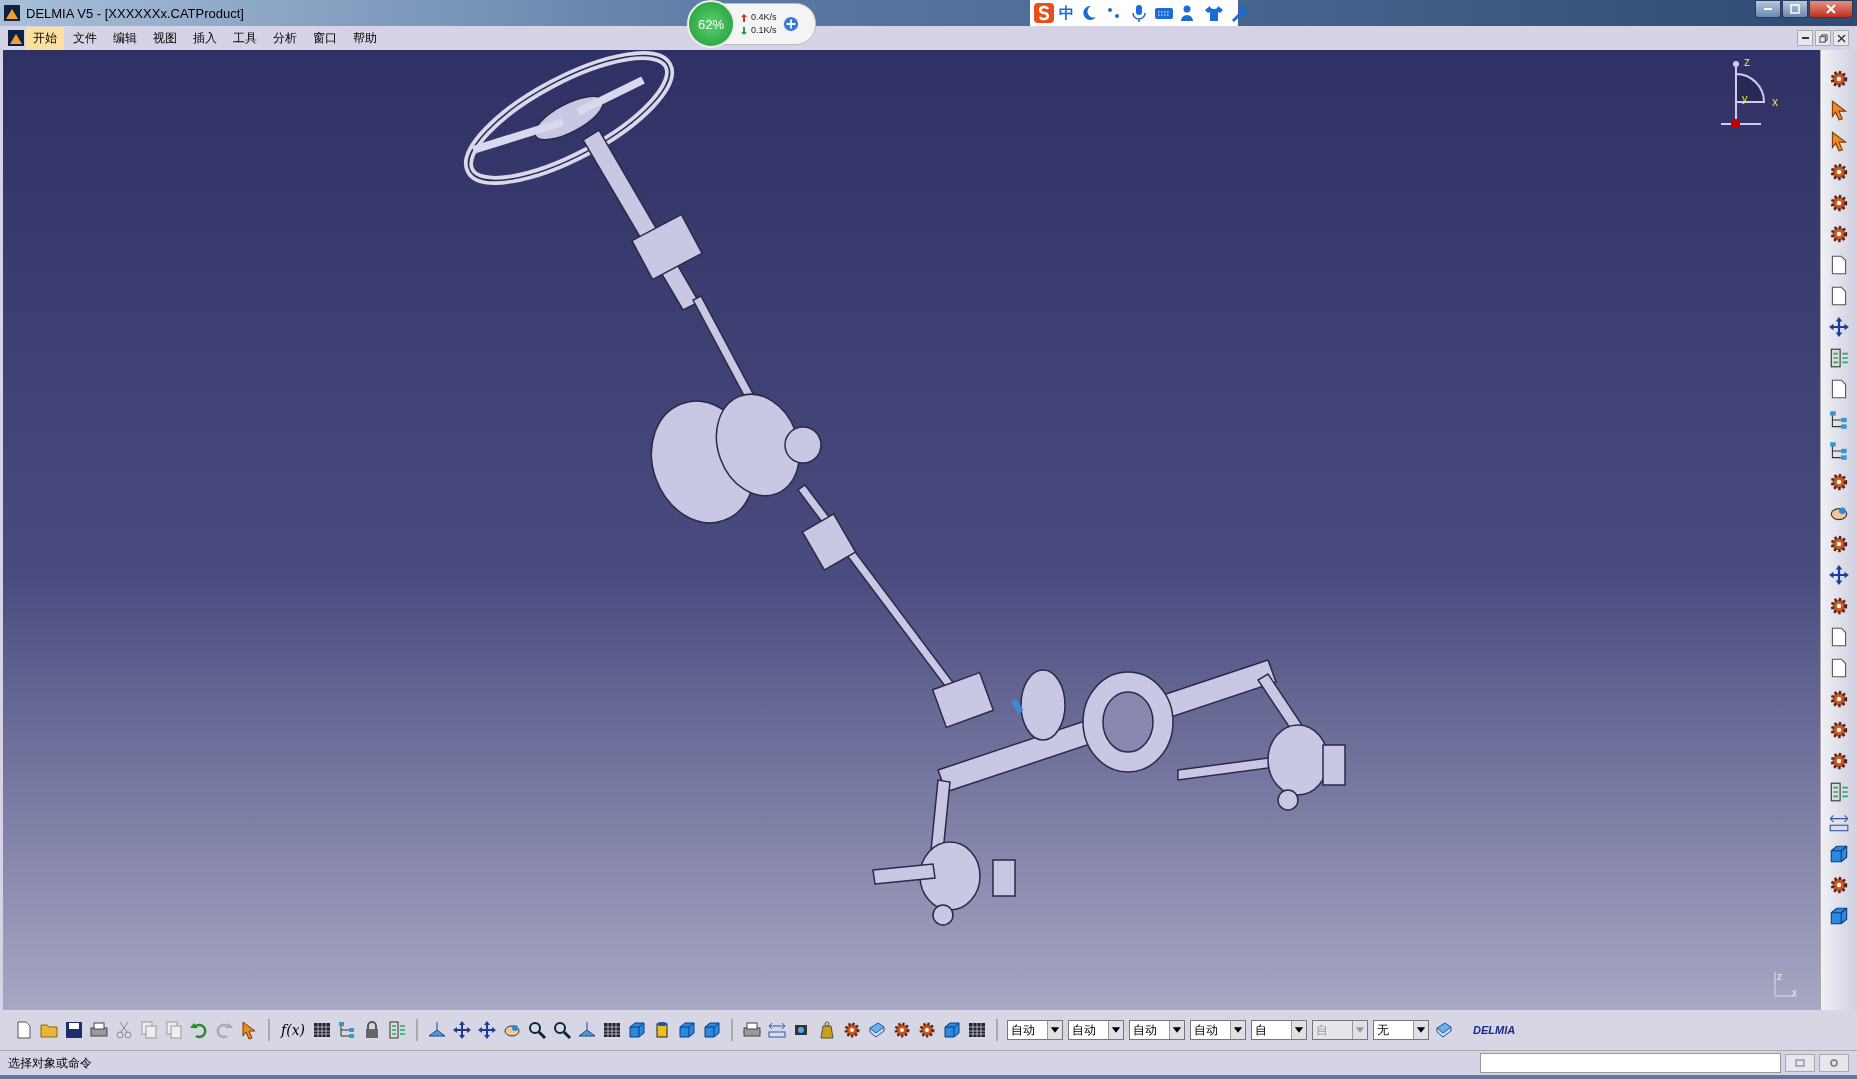  I want to click on status-button, so click(1834, 1063).